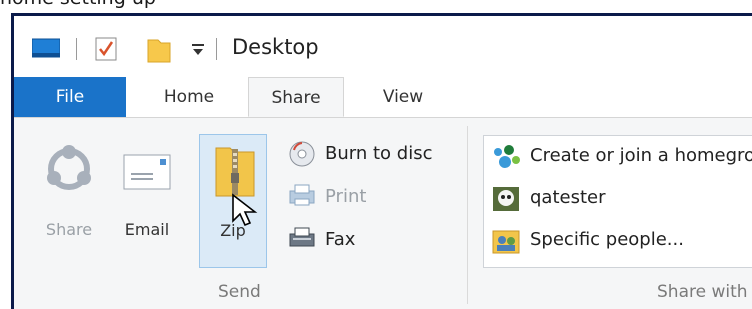  What do you see at coordinates (245, 212) in the screenshot?
I see `mouse-cursor-icon` at bounding box center [245, 212].